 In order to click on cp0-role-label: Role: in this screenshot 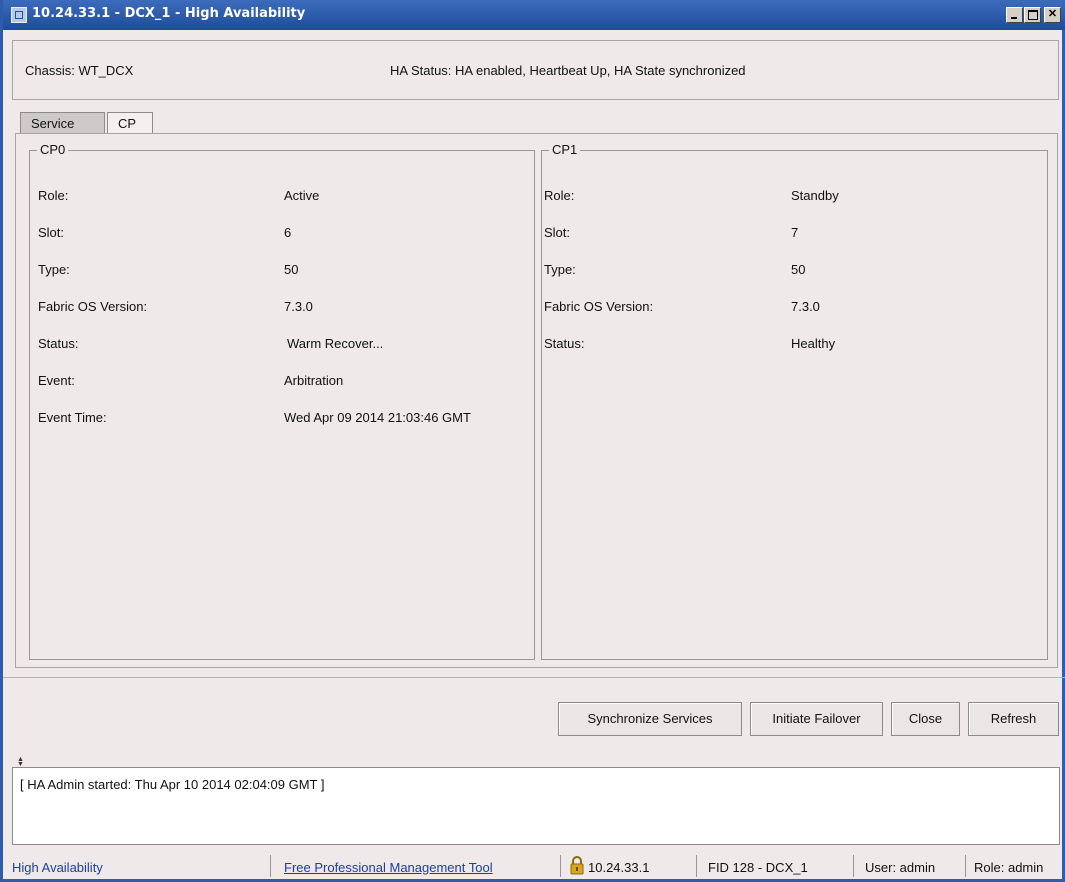, I will do `click(53, 195)`.